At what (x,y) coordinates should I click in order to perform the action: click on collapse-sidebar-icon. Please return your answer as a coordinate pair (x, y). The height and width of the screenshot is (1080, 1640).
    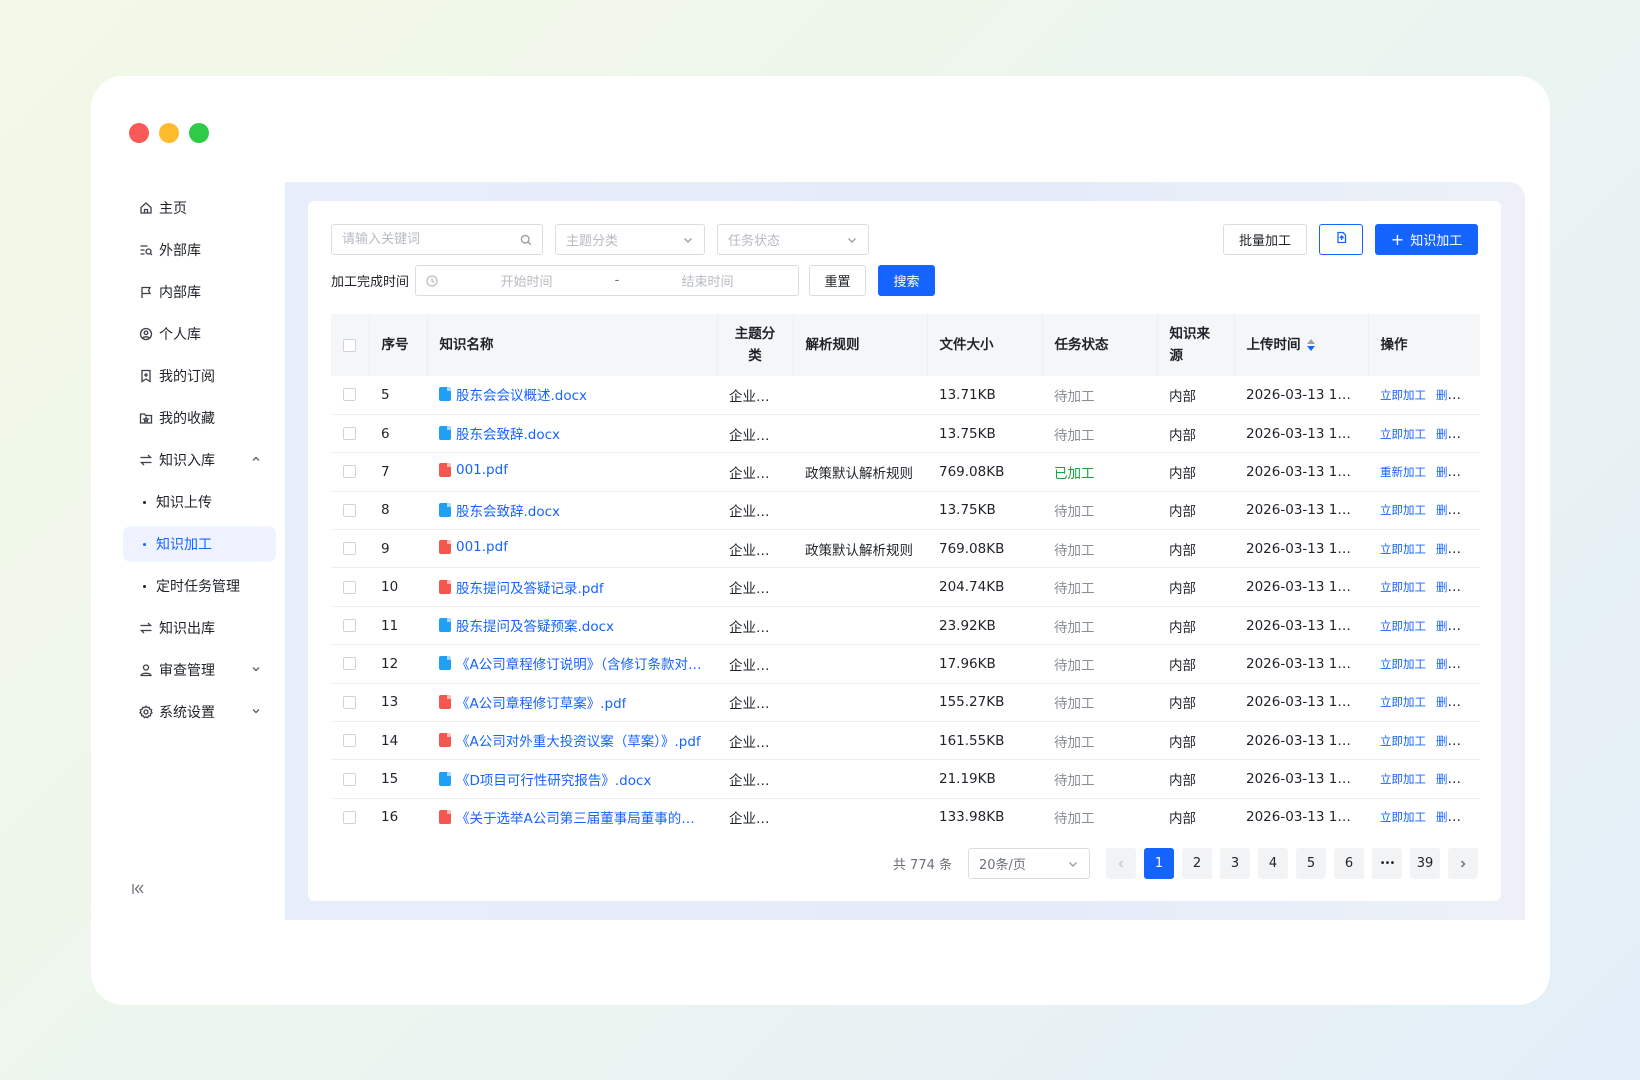
    Looking at the image, I should click on (138, 889).